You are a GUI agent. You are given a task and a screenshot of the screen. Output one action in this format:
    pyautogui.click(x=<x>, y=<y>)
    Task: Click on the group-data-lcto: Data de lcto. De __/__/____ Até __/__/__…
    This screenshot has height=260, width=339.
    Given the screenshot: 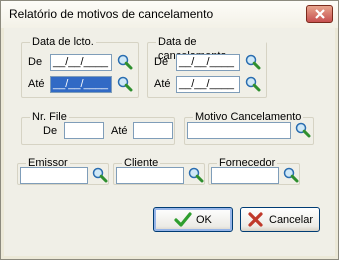 What is the action you would take?
    pyautogui.click(x=80, y=66)
    